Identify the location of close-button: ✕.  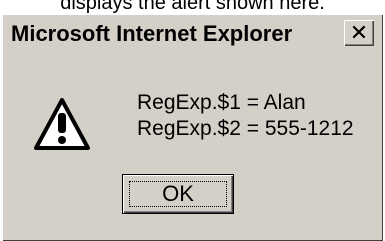
(359, 33).